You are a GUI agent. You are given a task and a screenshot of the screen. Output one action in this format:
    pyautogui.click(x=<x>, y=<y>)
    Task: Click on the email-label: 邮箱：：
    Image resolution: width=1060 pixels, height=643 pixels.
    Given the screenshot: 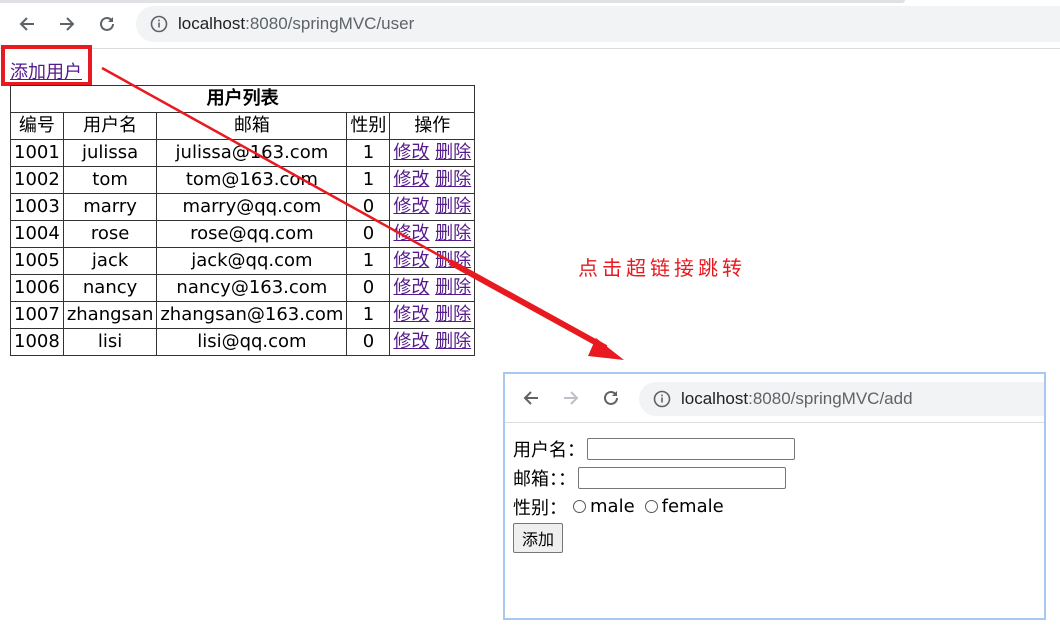 What is the action you would take?
    pyautogui.click(x=544, y=479)
    